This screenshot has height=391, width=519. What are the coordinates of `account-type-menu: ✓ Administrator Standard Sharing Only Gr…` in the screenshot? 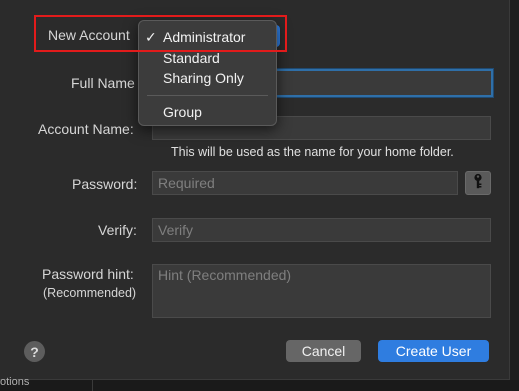 It's located at (207, 73).